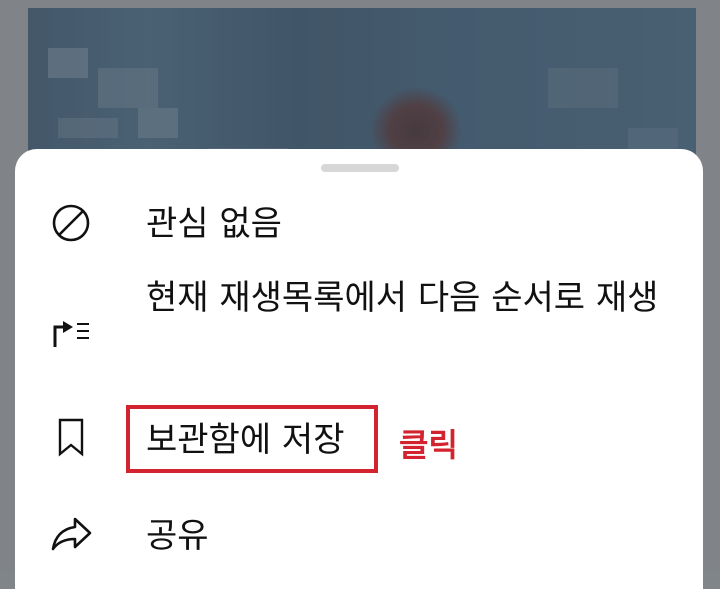  I want to click on click-annotation: 클릭, so click(428, 445).